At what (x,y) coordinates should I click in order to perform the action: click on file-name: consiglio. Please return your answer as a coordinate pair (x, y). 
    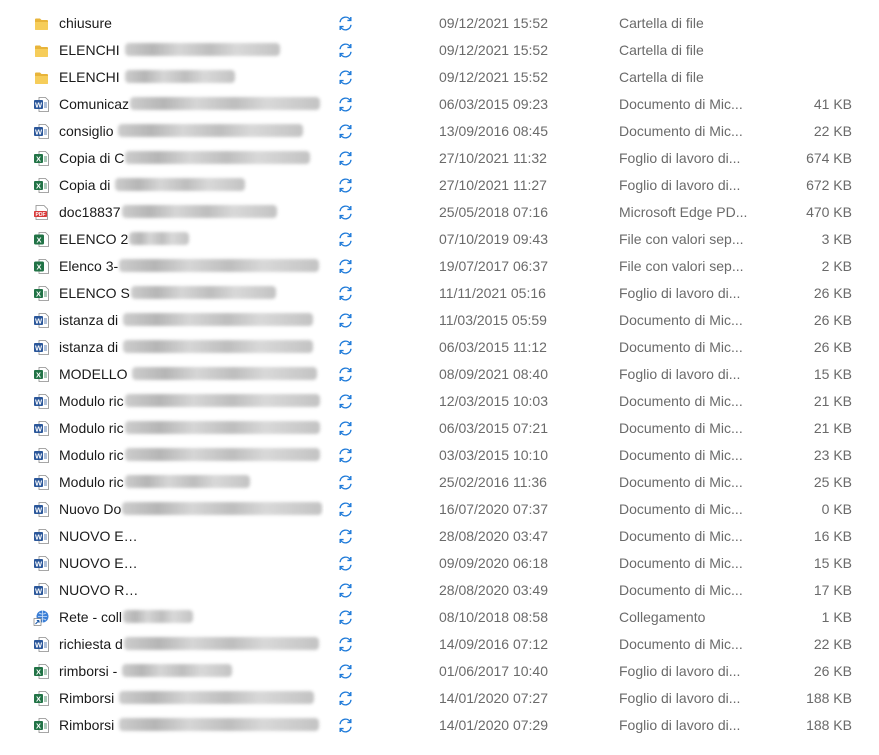
    Looking at the image, I should click on (191, 131).